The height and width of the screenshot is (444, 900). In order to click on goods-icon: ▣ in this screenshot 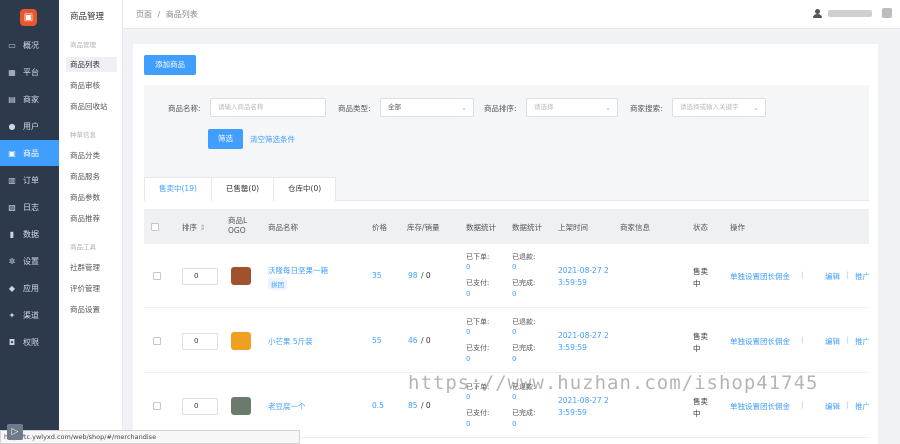, I will do `click(12, 153)`.